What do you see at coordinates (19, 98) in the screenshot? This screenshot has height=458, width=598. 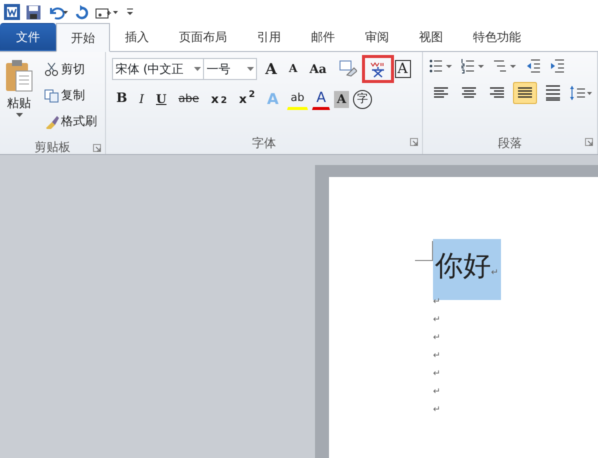 I see `paste-button: 粘贴` at bounding box center [19, 98].